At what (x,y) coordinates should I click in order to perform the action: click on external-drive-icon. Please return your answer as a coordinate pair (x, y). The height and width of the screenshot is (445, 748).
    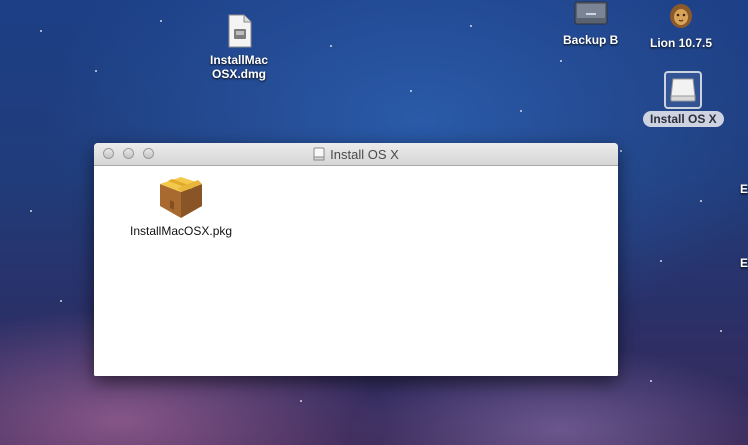
    Looking at the image, I should click on (591, 13).